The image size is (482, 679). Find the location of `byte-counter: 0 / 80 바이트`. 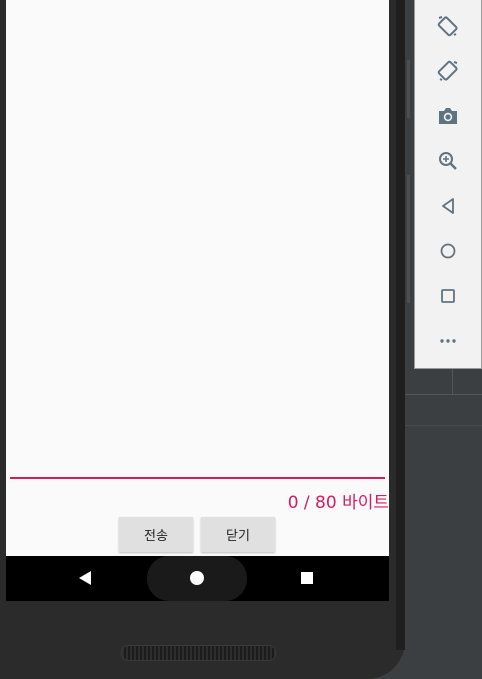

byte-counter: 0 / 80 바이트 is located at coordinates (338, 503).